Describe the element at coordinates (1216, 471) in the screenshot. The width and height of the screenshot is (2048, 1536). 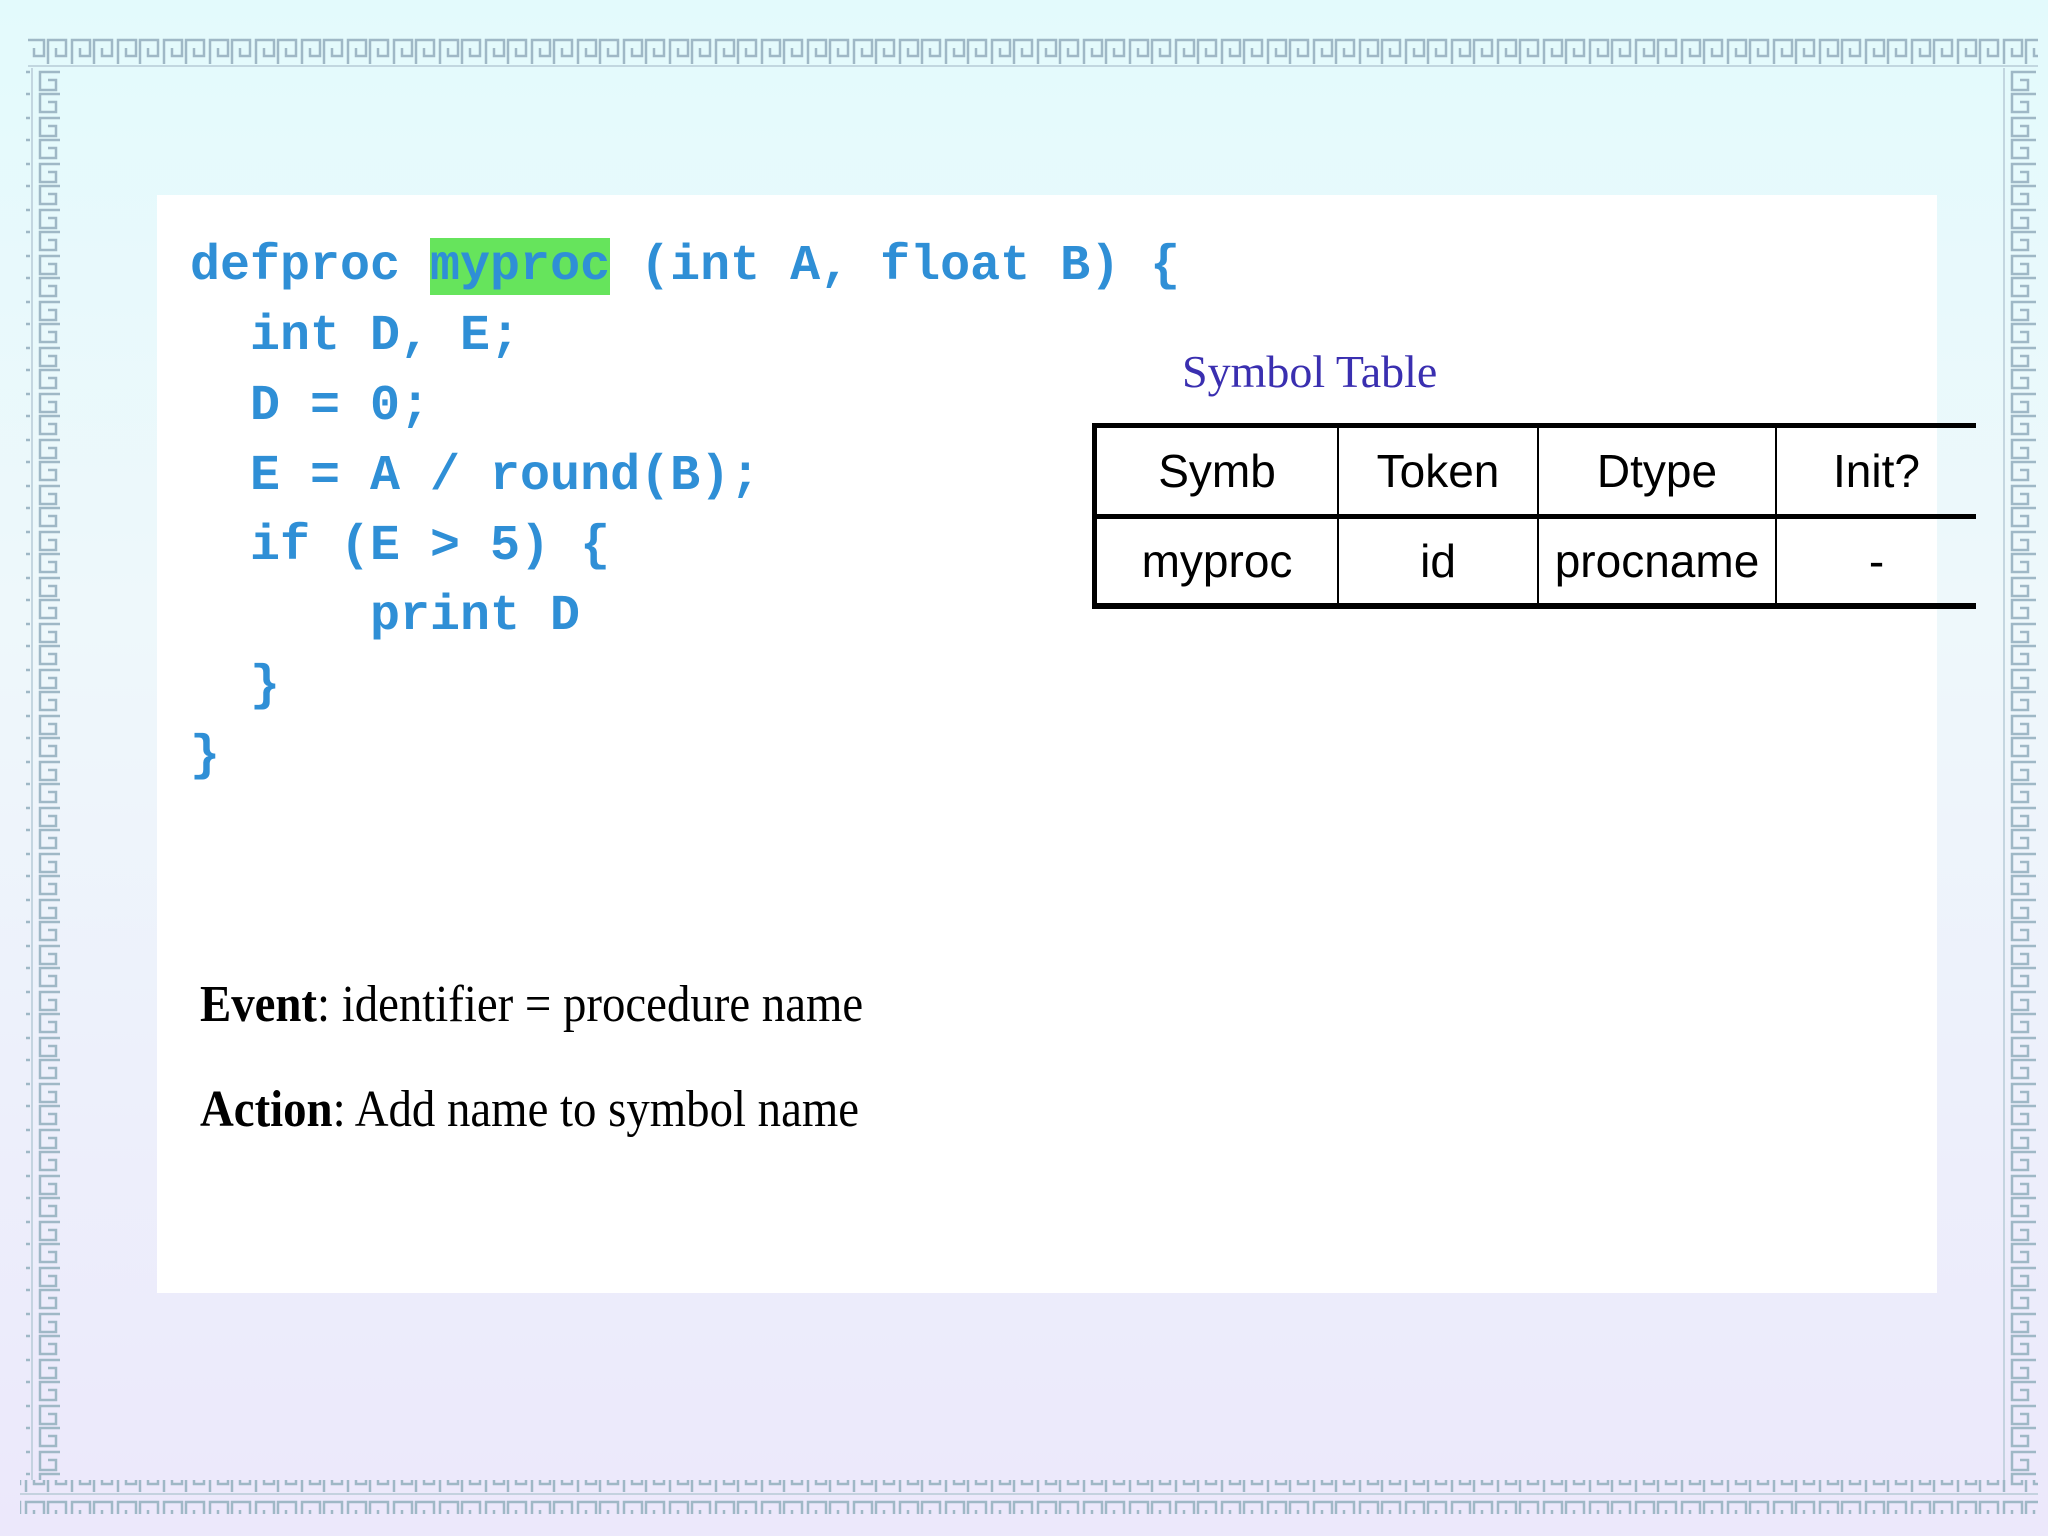
I see `header-symb: Symb` at that location.